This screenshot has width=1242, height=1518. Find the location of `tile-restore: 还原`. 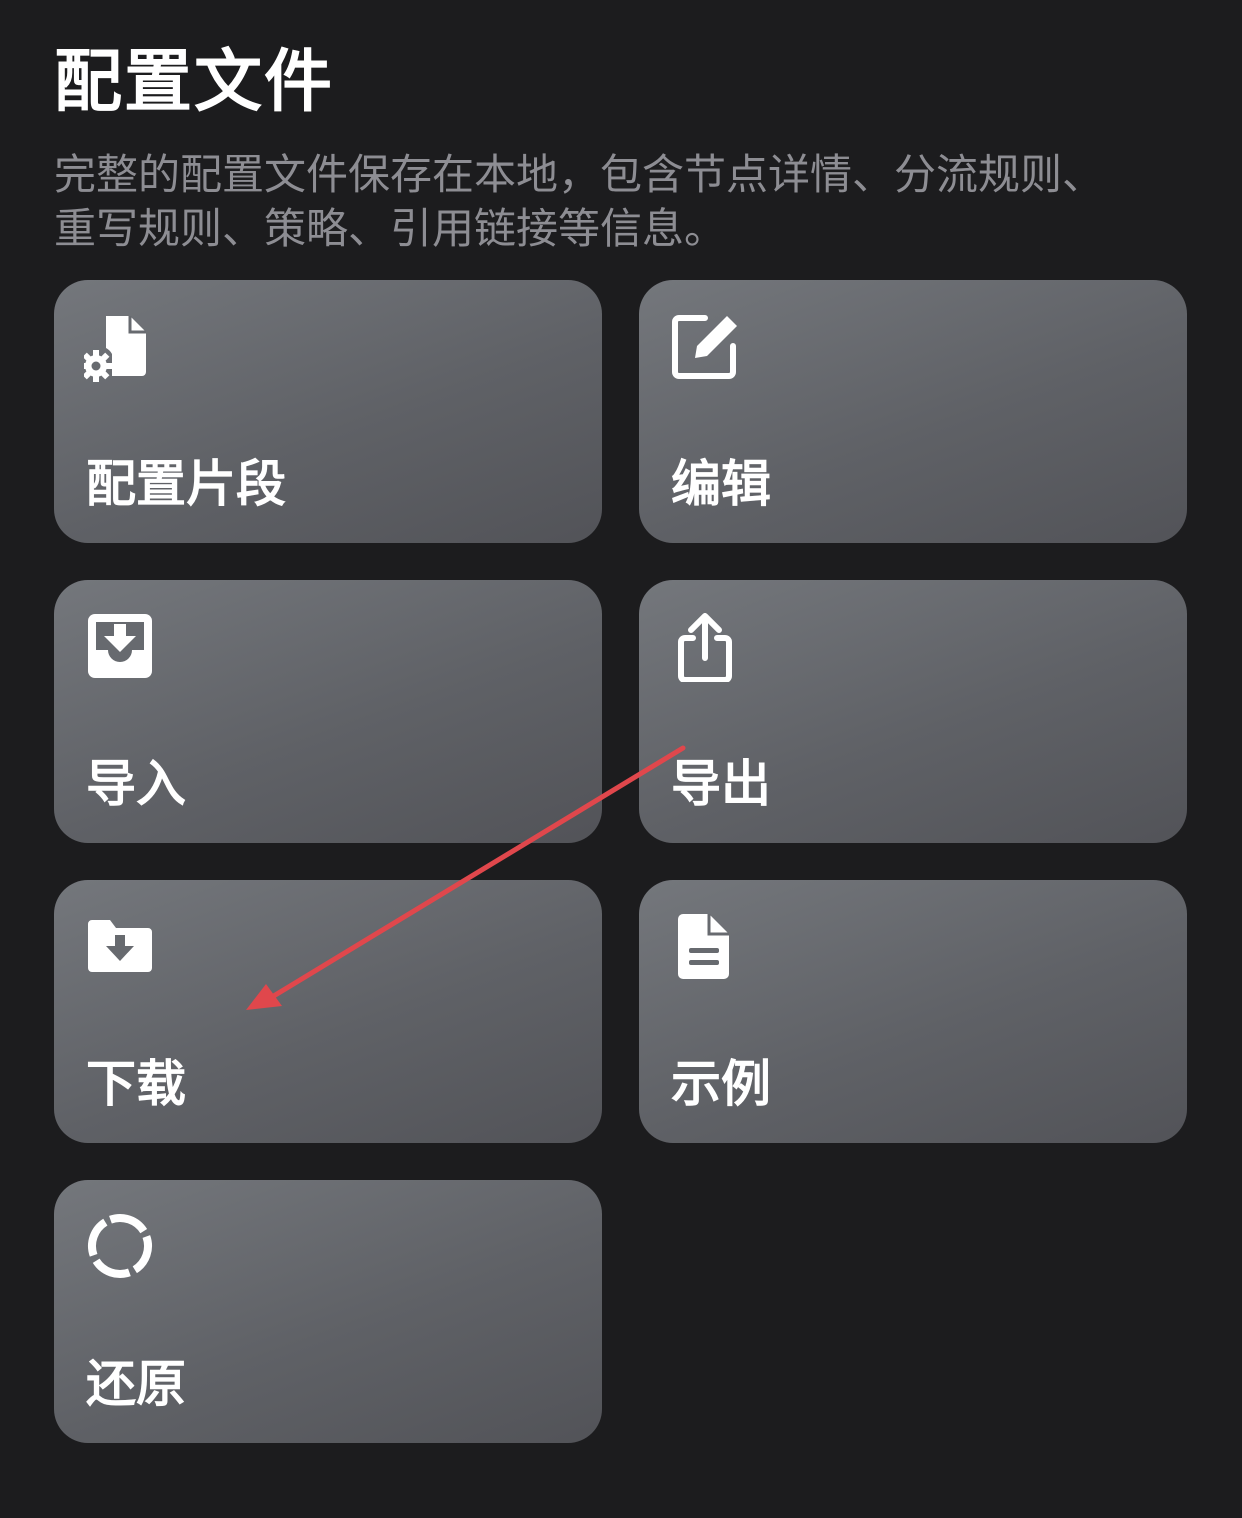

tile-restore: 还原 is located at coordinates (328, 1311).